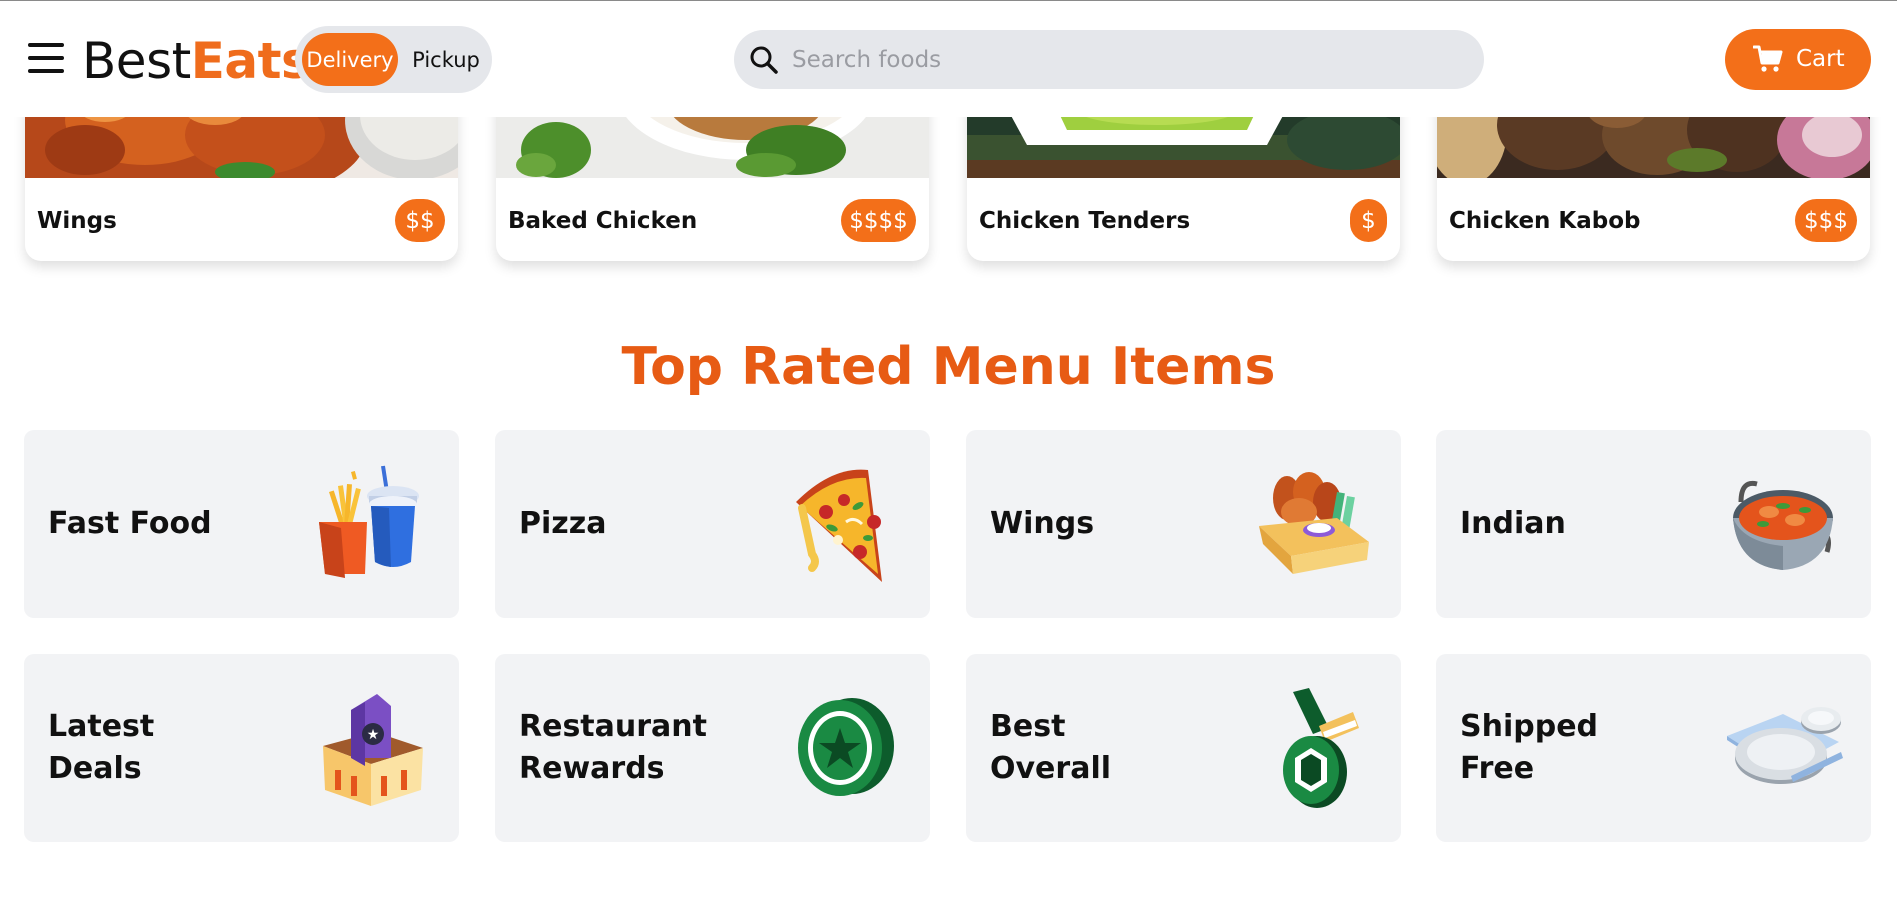 This screenshot has width=1897, height=914. I want to click on product-name: Baked Chicken, so click(603, 221).